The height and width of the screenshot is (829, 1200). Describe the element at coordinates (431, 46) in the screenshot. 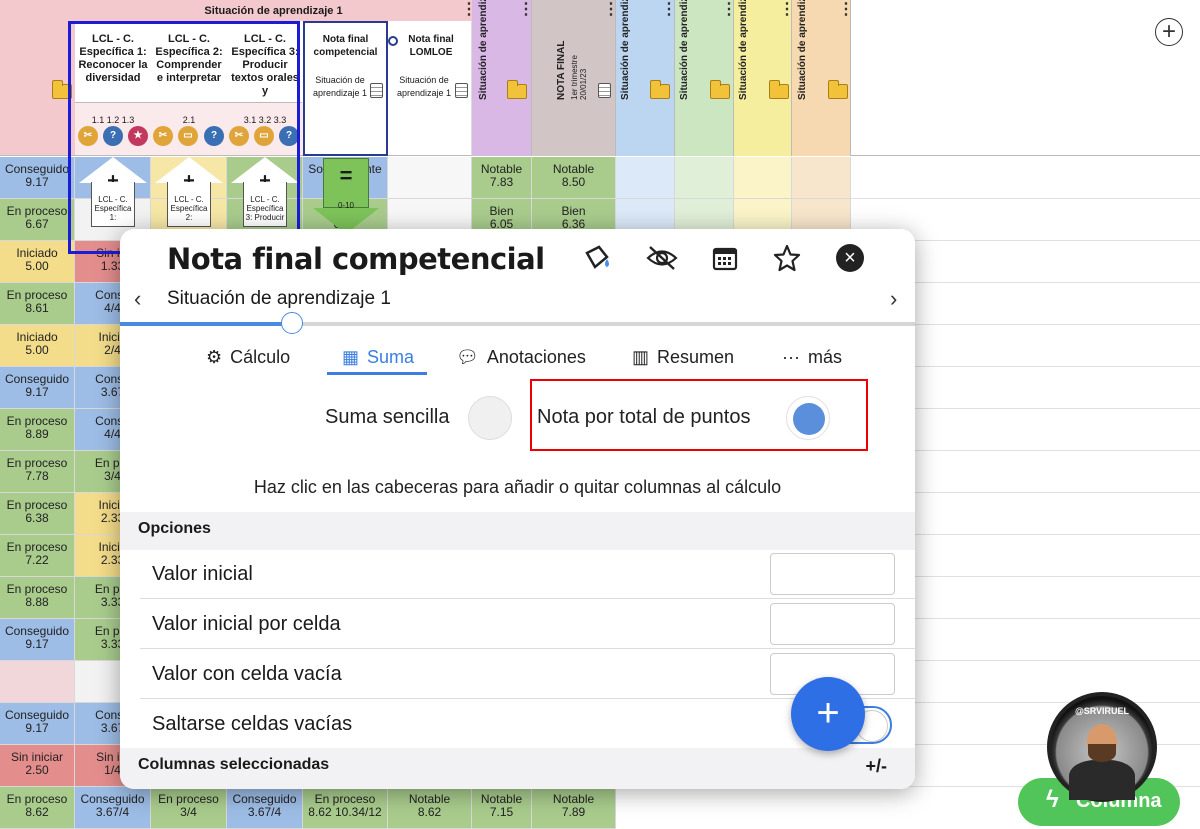

I see `lomloe-title: Nota final LOMLOE` at that location.